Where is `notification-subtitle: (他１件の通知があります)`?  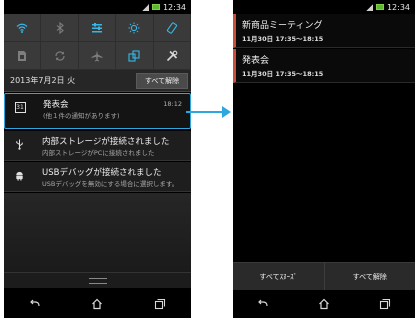
notification-subtitle: (他１件の通知があります) is located at coordinates (81, 116).